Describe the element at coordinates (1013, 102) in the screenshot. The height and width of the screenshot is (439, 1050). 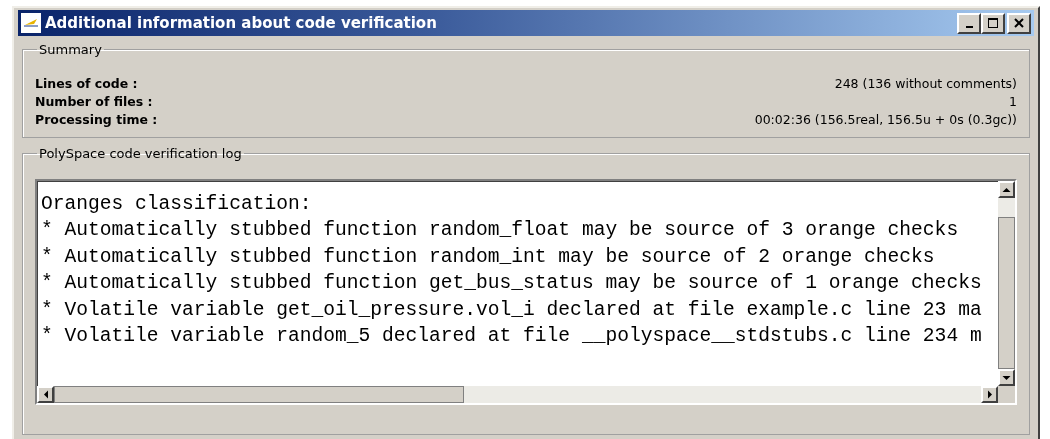
I see `summary-value: 1` at that location.